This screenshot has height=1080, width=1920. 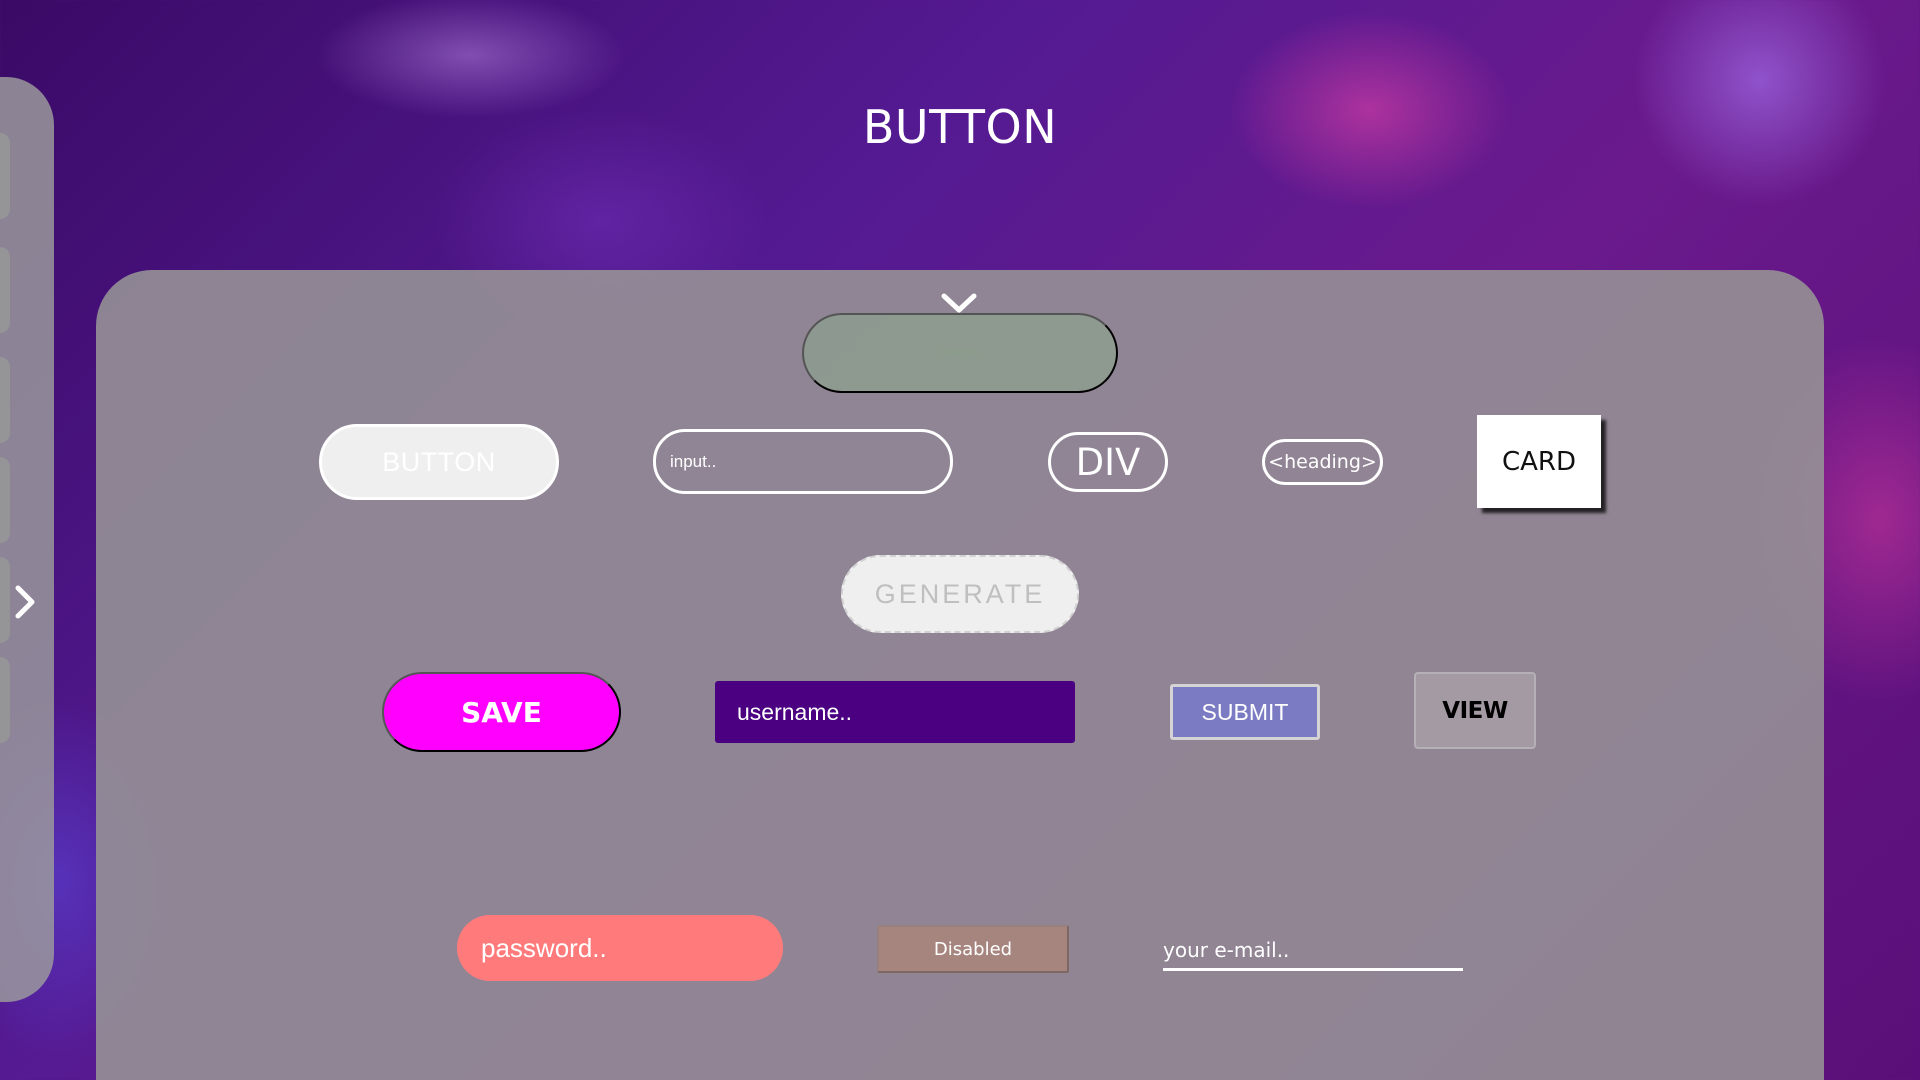 What do you see at coordinates (1475, 710) in the screenshot?
I see `view-button: VIEW` at bounding box center [1475, 710].